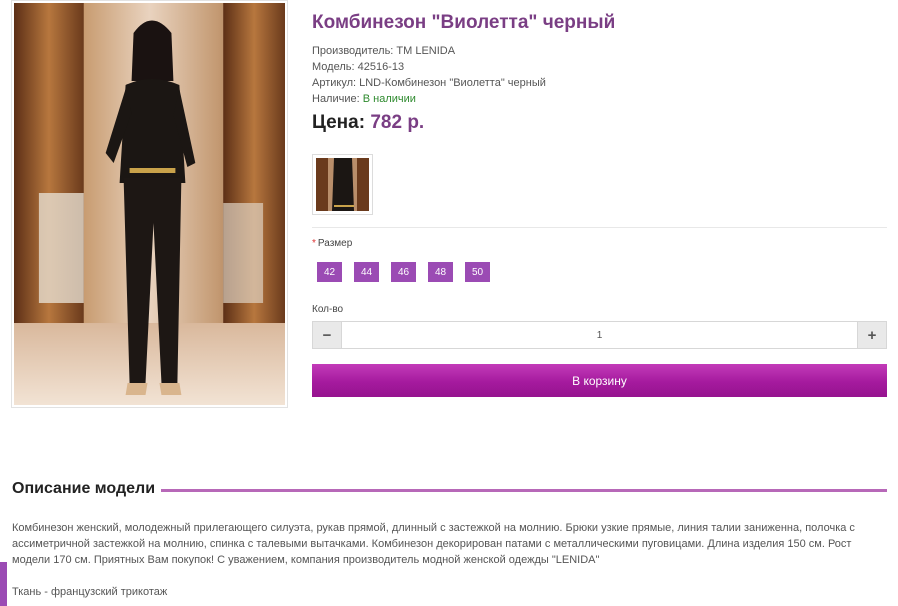 The width and height of the screenshot is (898, 606). I want to click on size-option-44: 44, so click(366, 272).